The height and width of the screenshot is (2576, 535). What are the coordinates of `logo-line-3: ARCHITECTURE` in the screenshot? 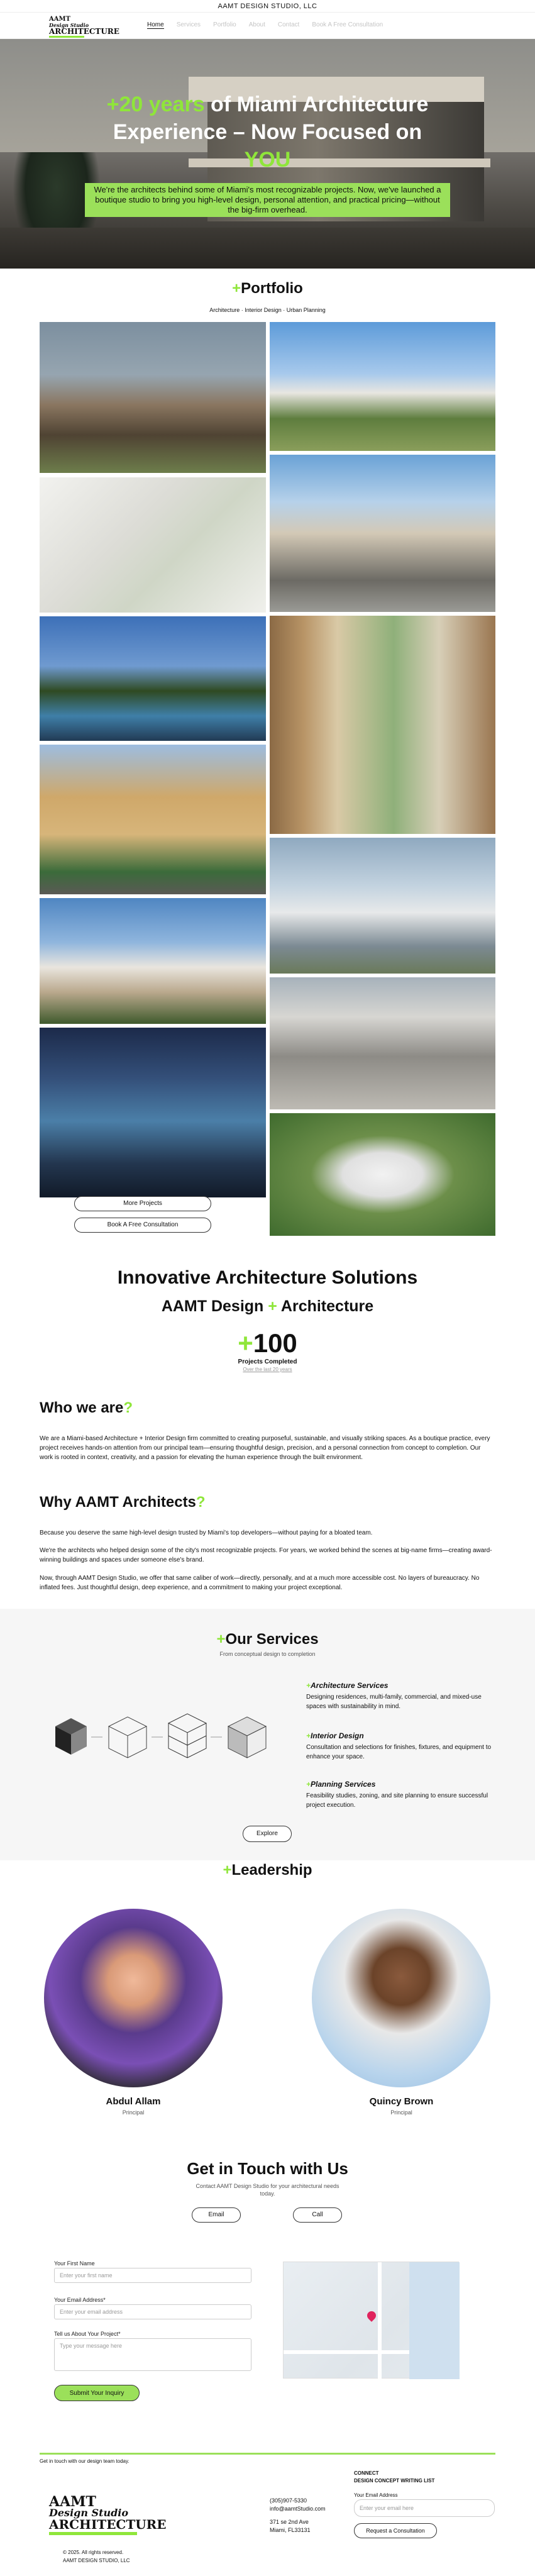 It's located at (84, 31).